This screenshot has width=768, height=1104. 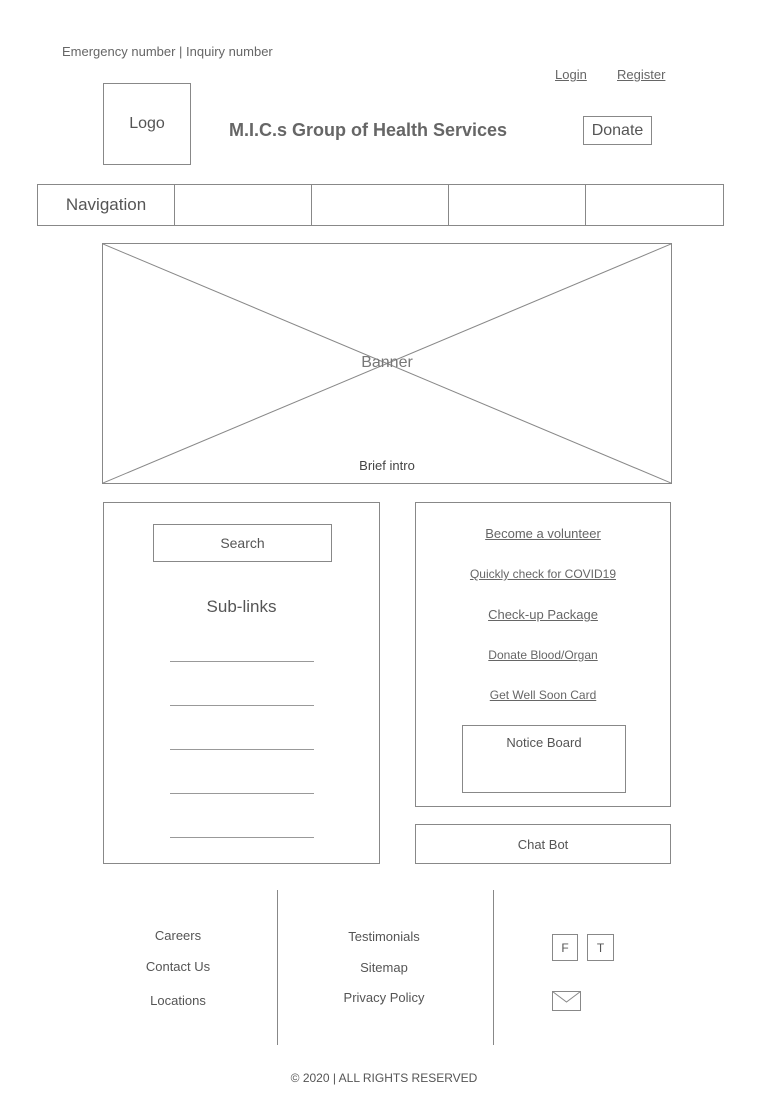 I want to click on sitemap-link: Sitemap, so click(x=384, y=967).